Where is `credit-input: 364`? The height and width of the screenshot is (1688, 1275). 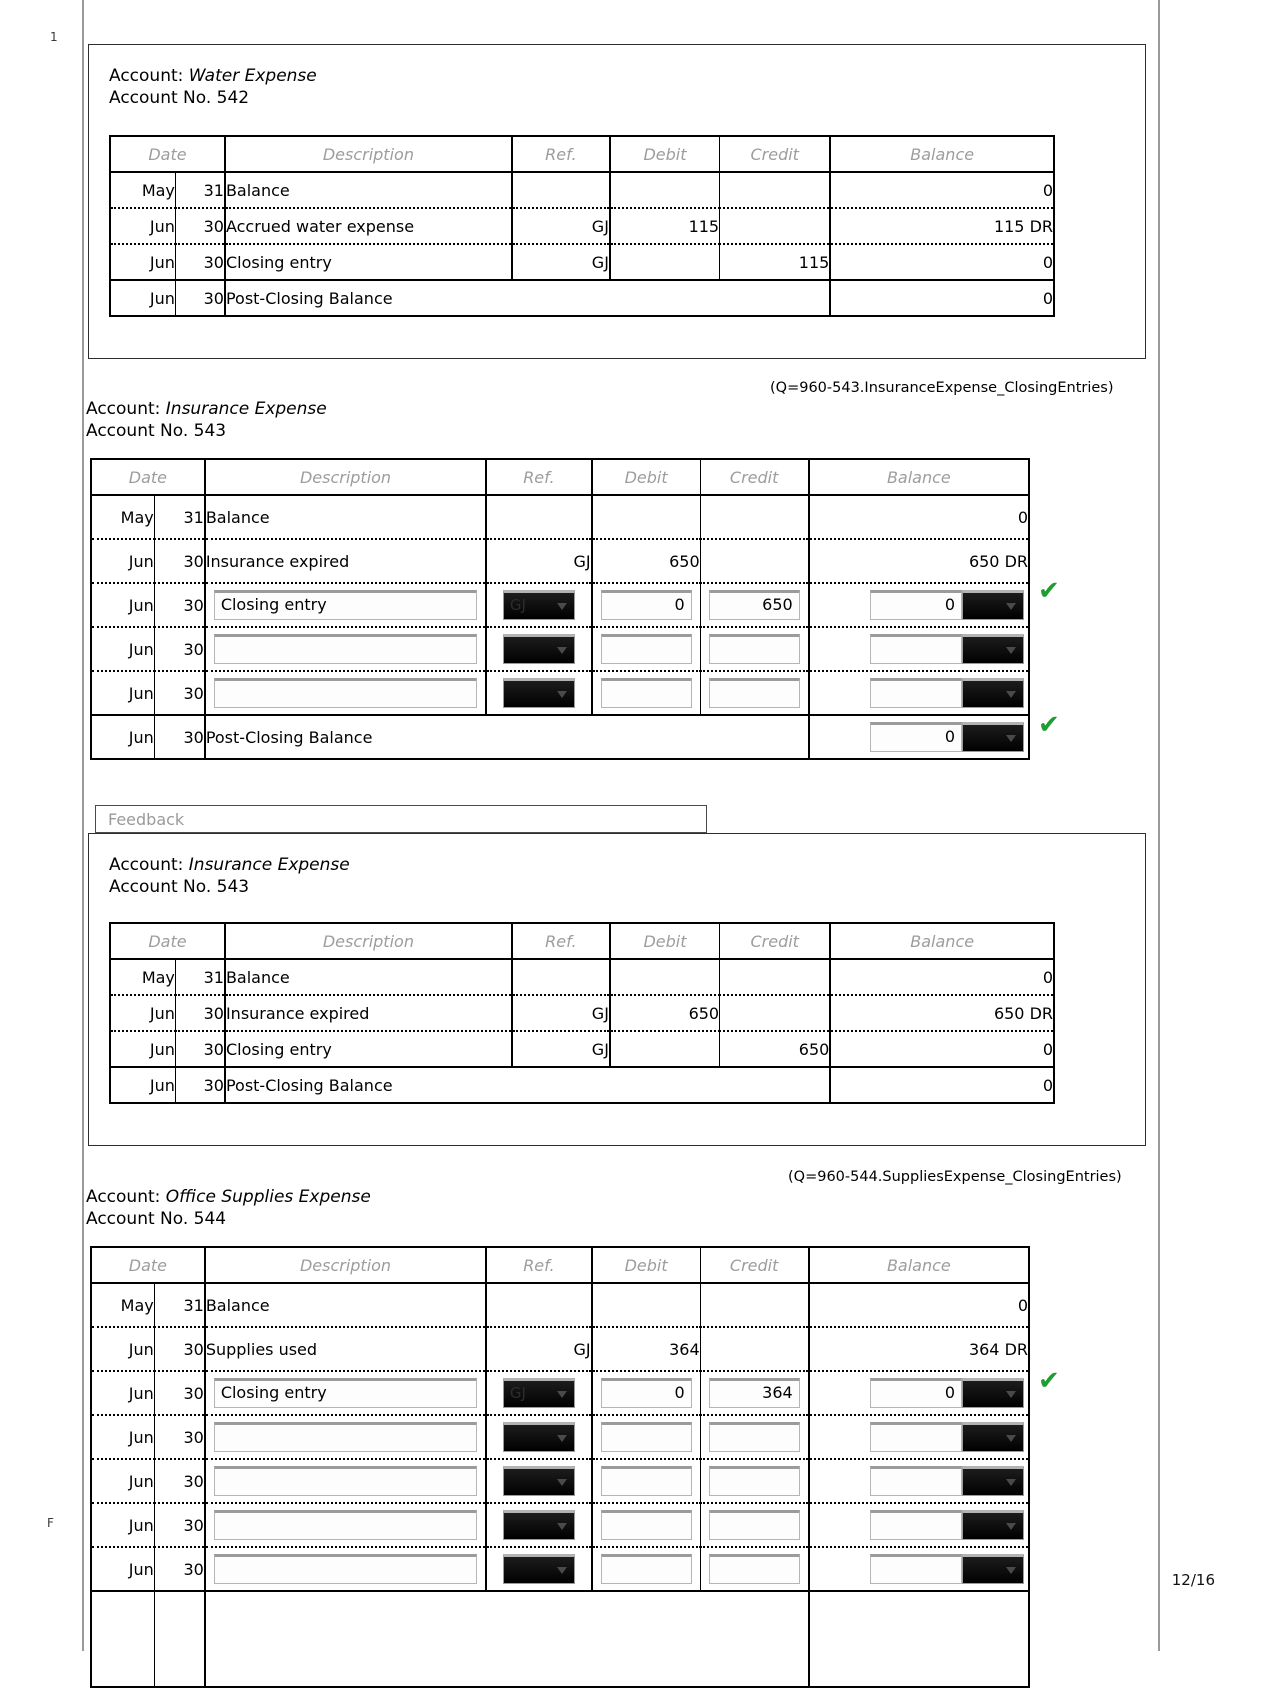 credit-input: 364 is located at coordinates (754, 1393).